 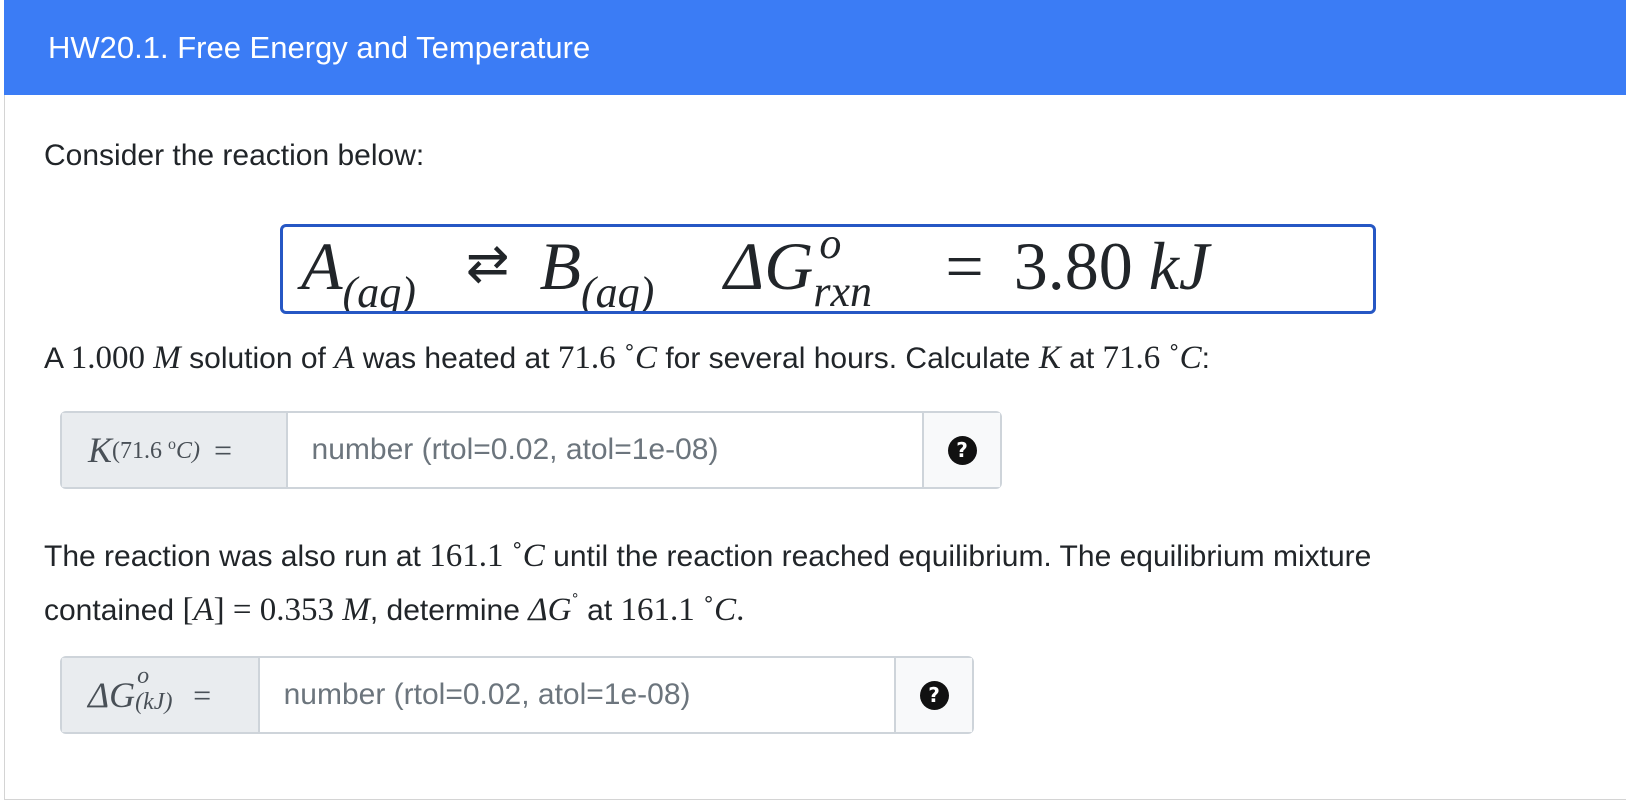 What do you see at coordinates (234, 155) in the screenshot?
I see `intro-text: Consider the reaction below:` at bounding box center [234, 155].